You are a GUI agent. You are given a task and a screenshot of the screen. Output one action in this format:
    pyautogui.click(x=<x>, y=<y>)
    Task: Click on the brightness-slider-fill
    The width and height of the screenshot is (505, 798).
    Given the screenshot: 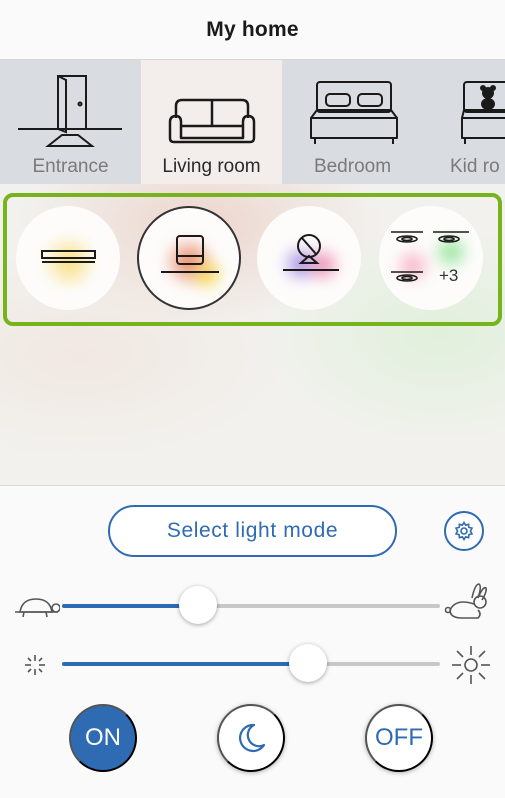 What is the action you would take?
    pyautogui.click(x=185, y=664)
    